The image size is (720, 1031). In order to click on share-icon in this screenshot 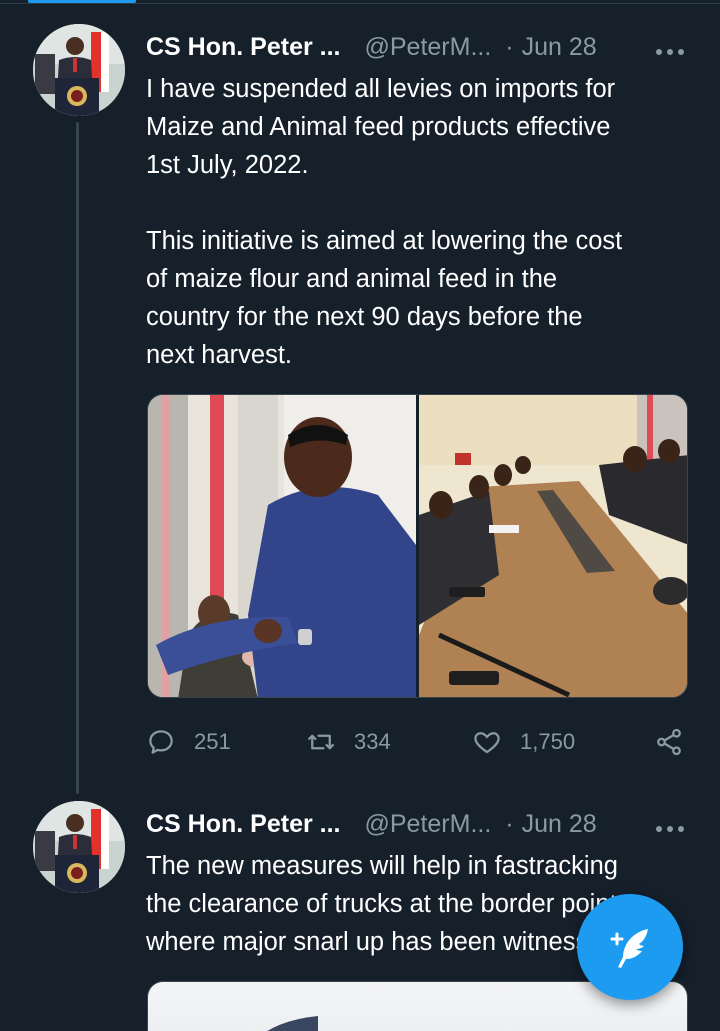, I will do `click(669, 742)`.